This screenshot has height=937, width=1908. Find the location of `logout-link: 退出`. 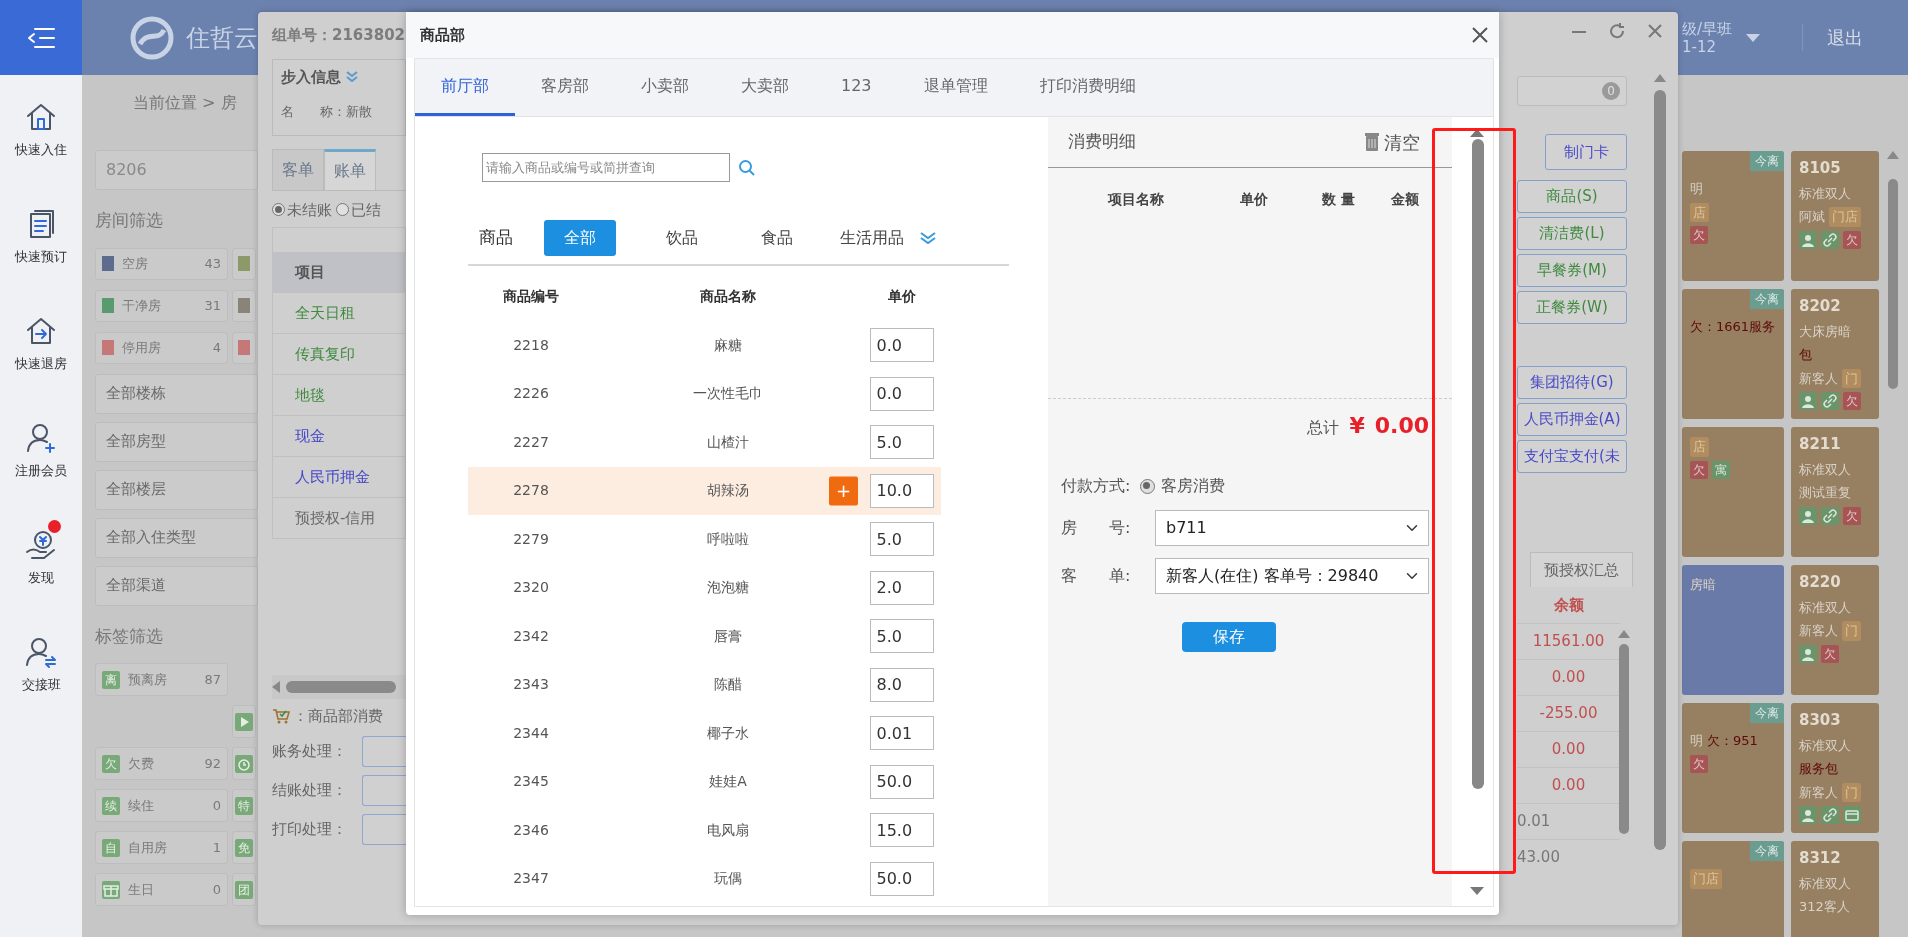

logout-link: 退出 is located at coordinates (1833, 37).